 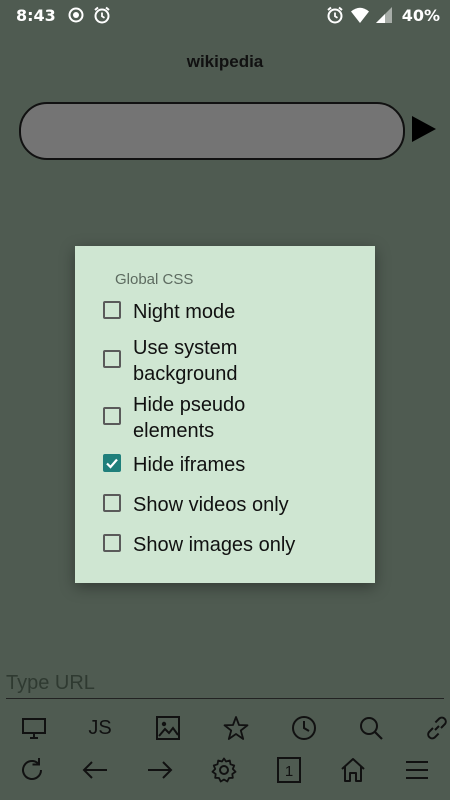 I want to click on option-use-system-background: Use system background, so click(x=193, y=361).